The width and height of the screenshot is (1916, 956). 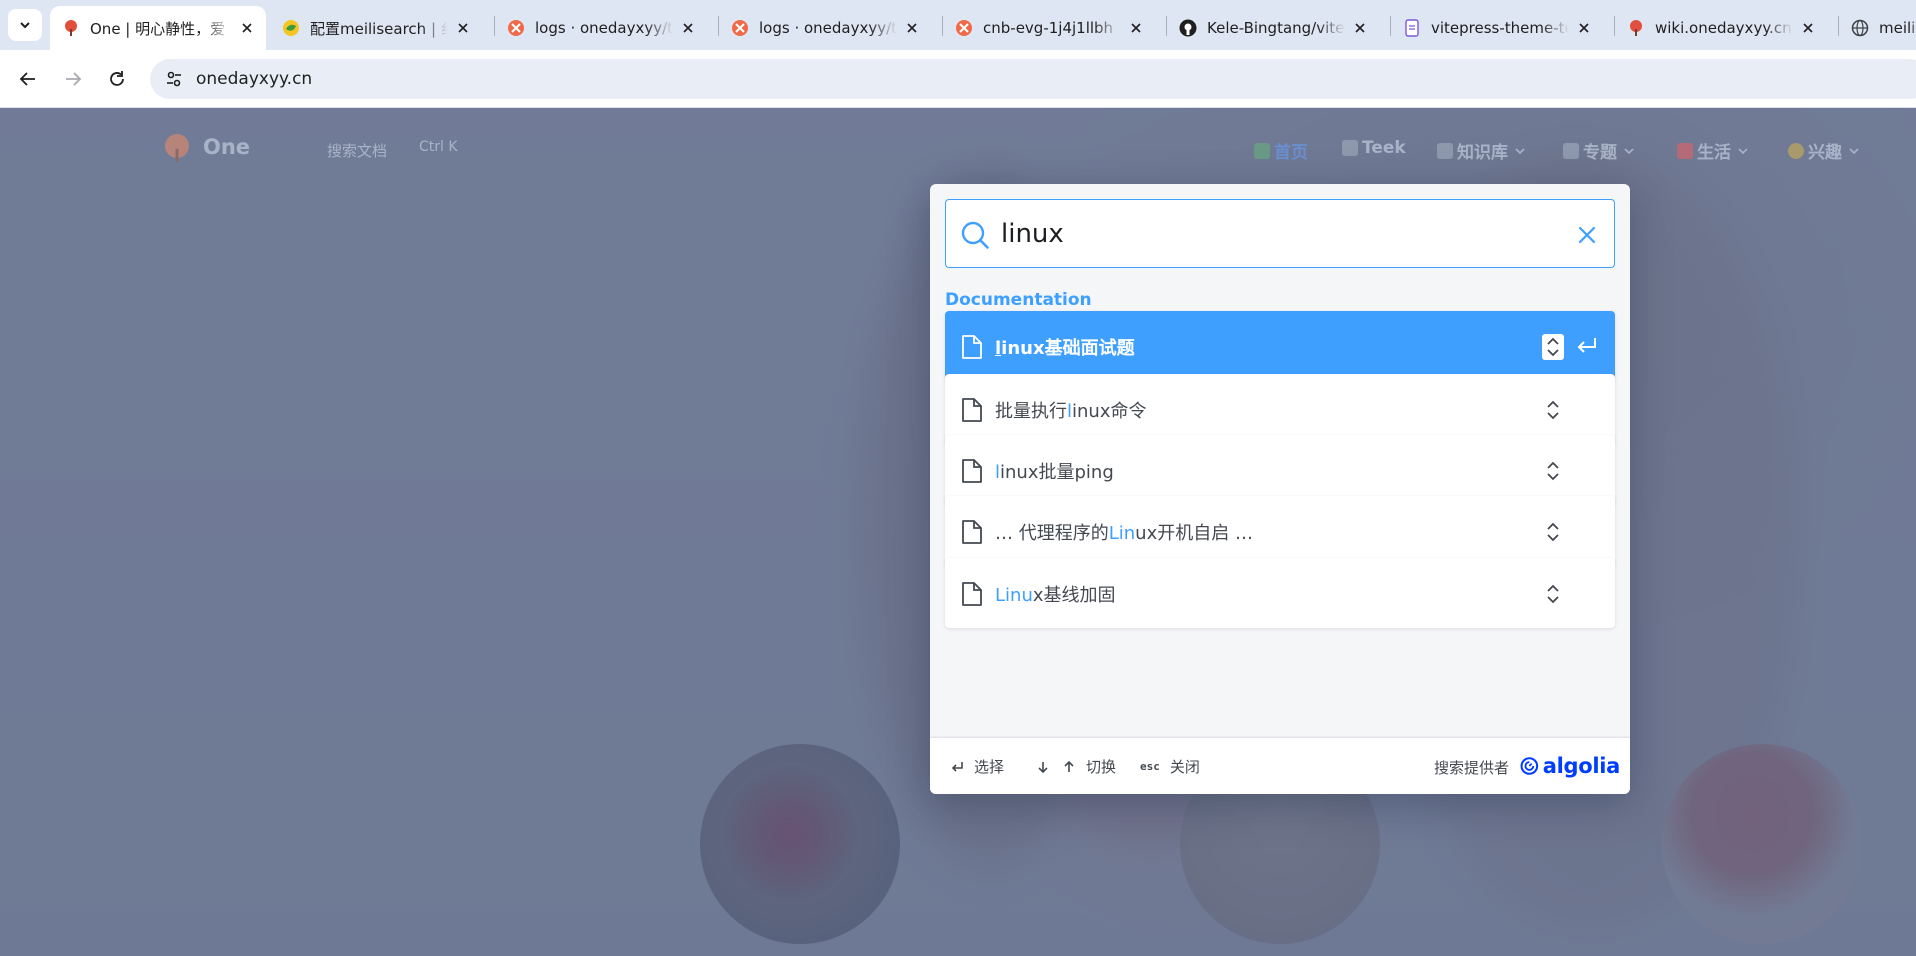 What do you see at coordinates (1280, 765) in the screenshot?
I see `search-footer: 选择 切换 esc 关闭 搜索提供者 algolia` at bounding box center [1280, 765].